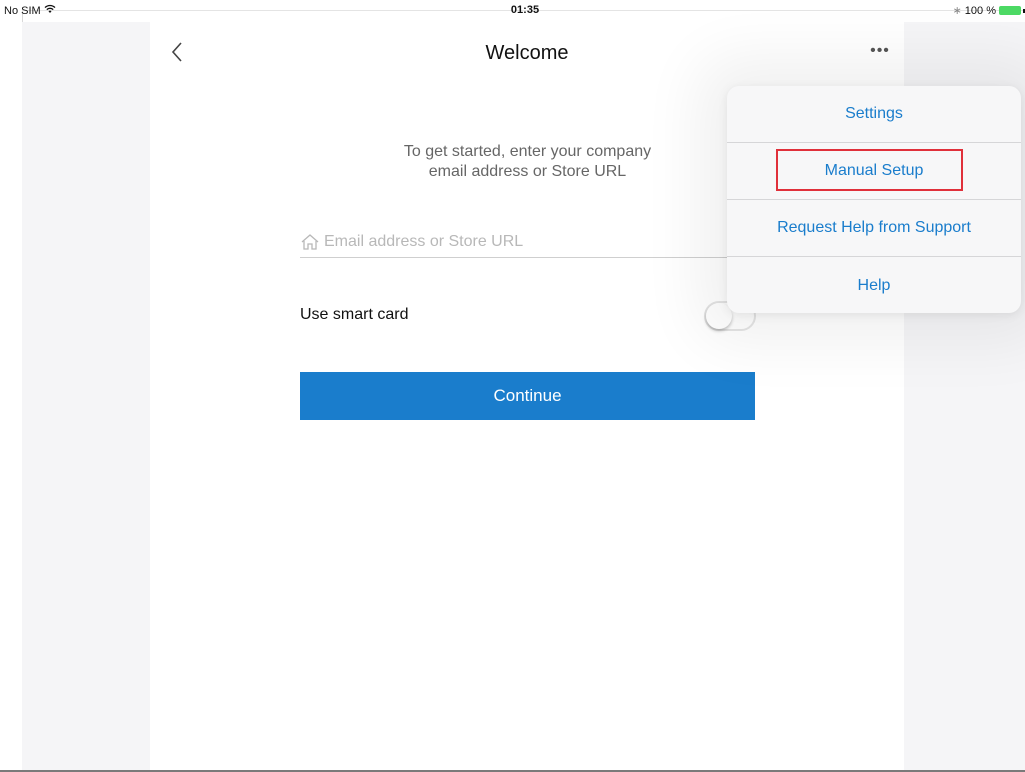 This screenshot has width=1025, height=772. What do you see at coordinates (86, 396) in the screenshot?
I see `left-side-panel` at bounding box center [86, 396].